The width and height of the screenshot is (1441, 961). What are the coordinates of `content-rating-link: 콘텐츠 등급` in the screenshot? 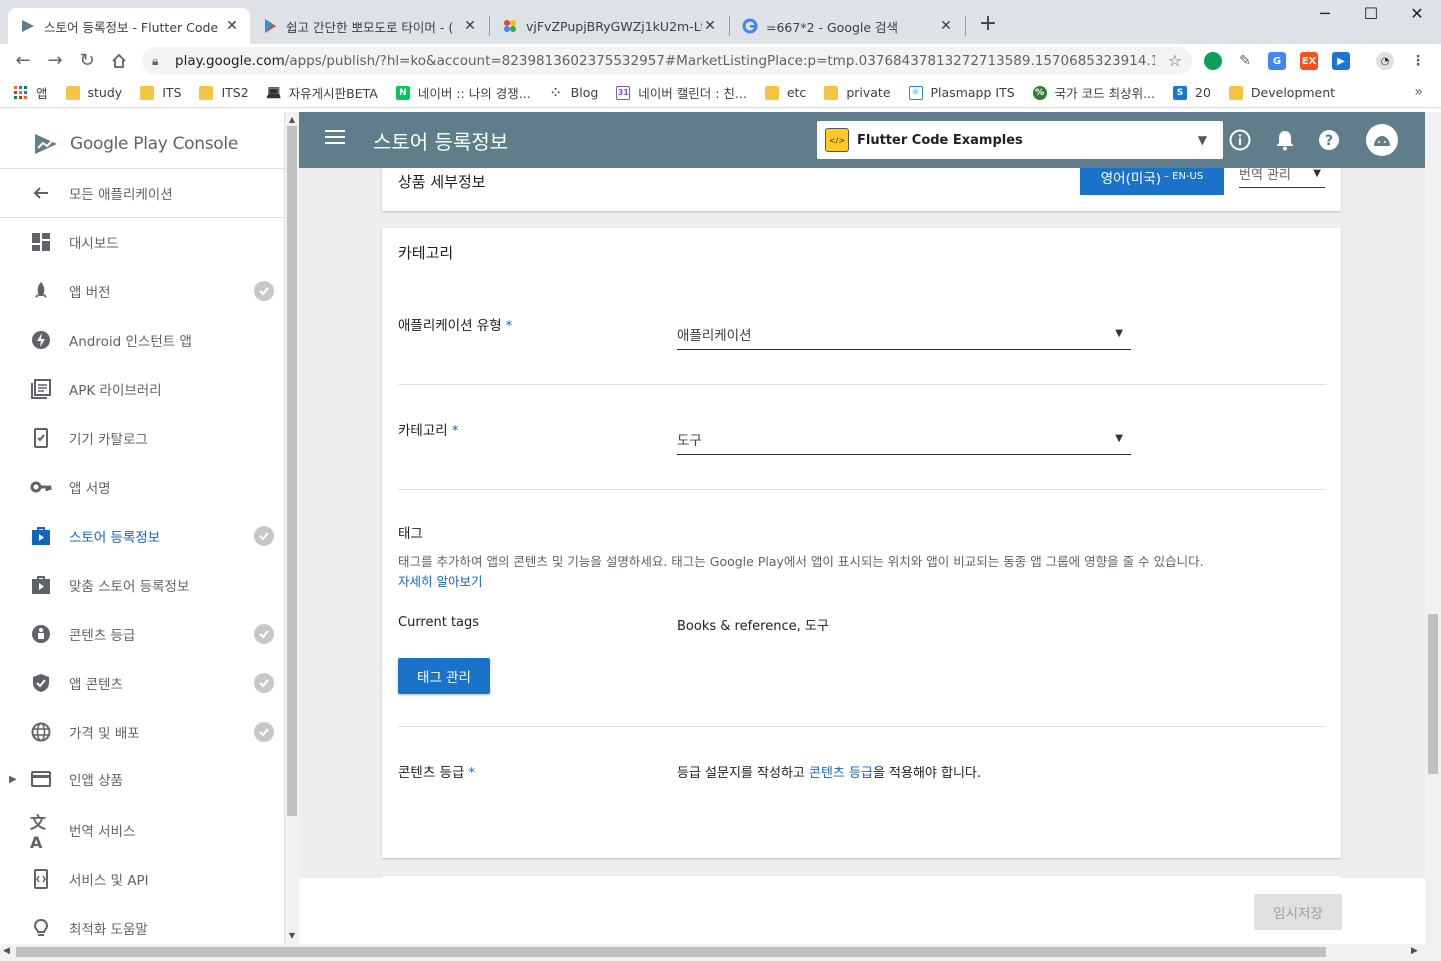 It's located at (841, 773).